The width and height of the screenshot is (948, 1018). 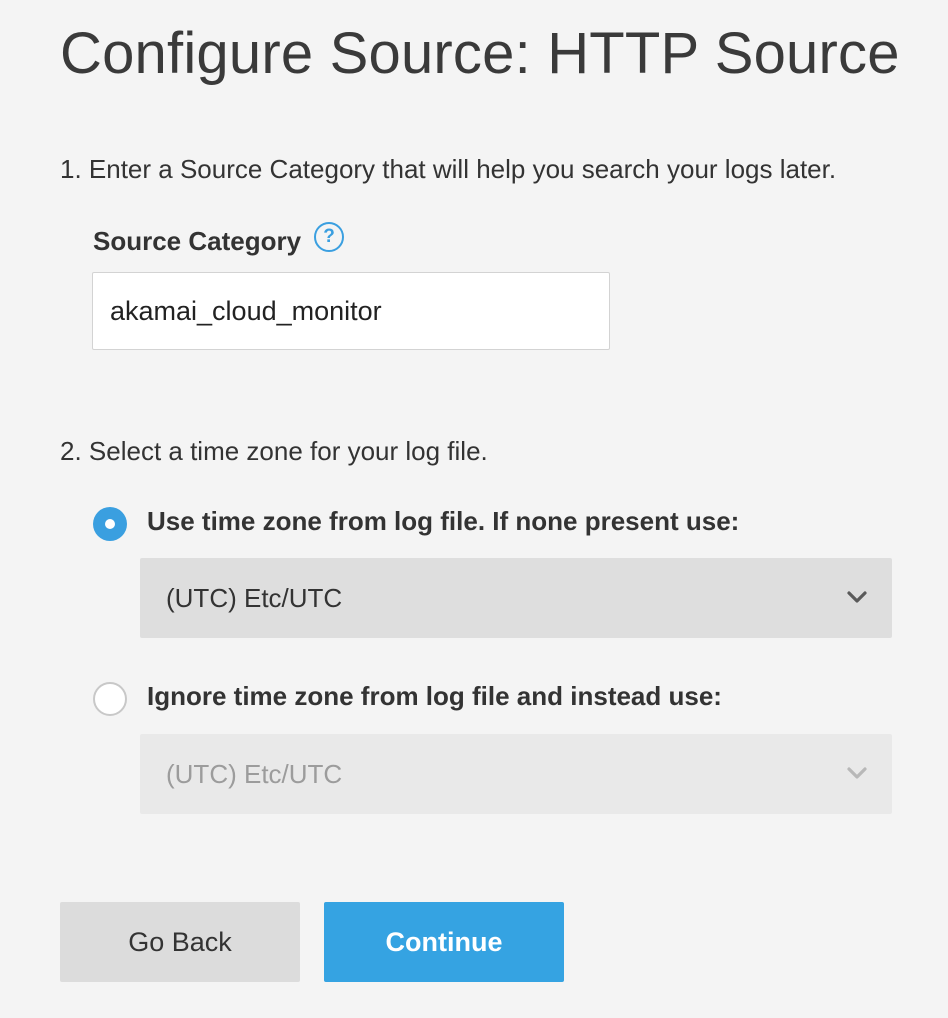 I want to click on radio-ignore-log-timezone, so click(x=110, y=699).